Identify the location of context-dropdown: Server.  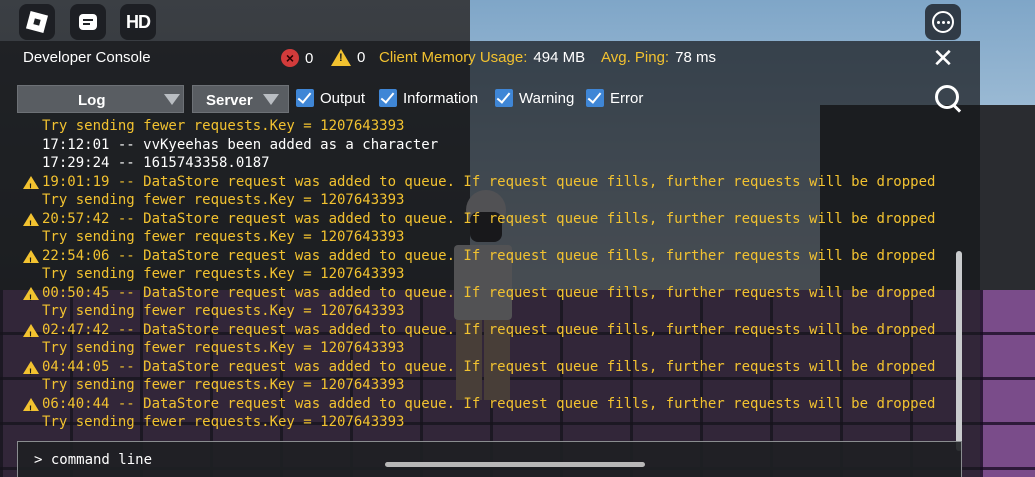
(240, 99).